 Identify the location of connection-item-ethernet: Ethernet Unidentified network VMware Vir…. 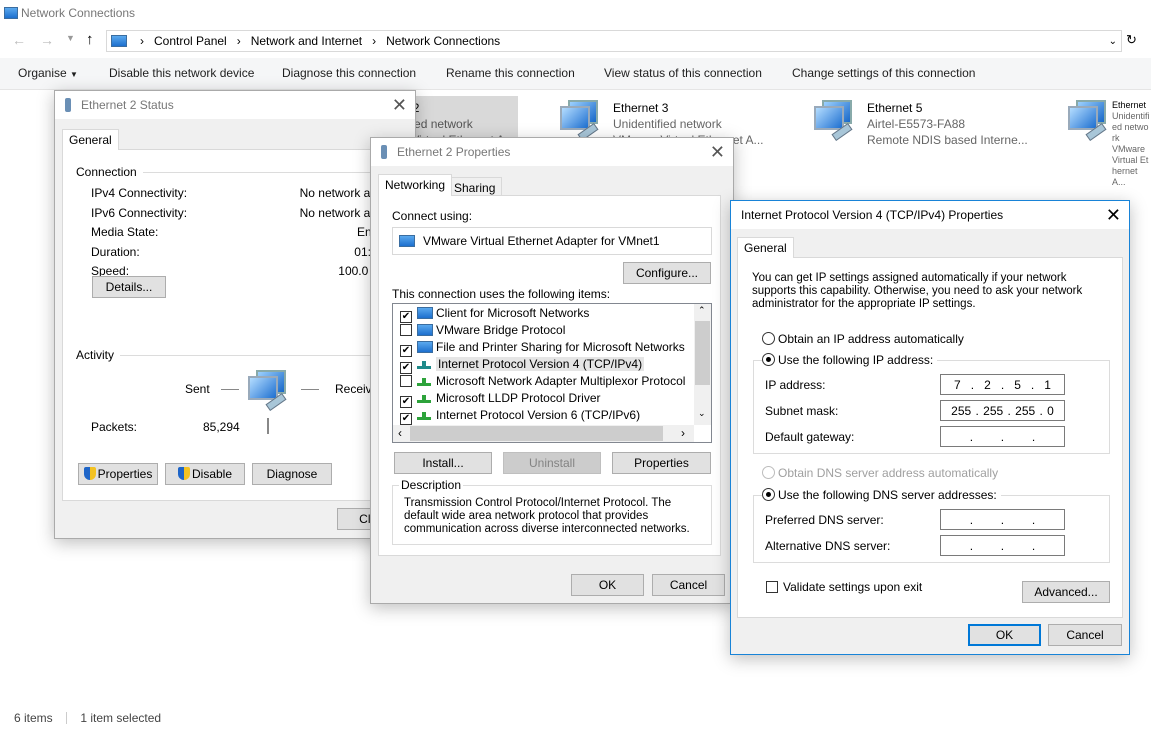
(1108, 143).